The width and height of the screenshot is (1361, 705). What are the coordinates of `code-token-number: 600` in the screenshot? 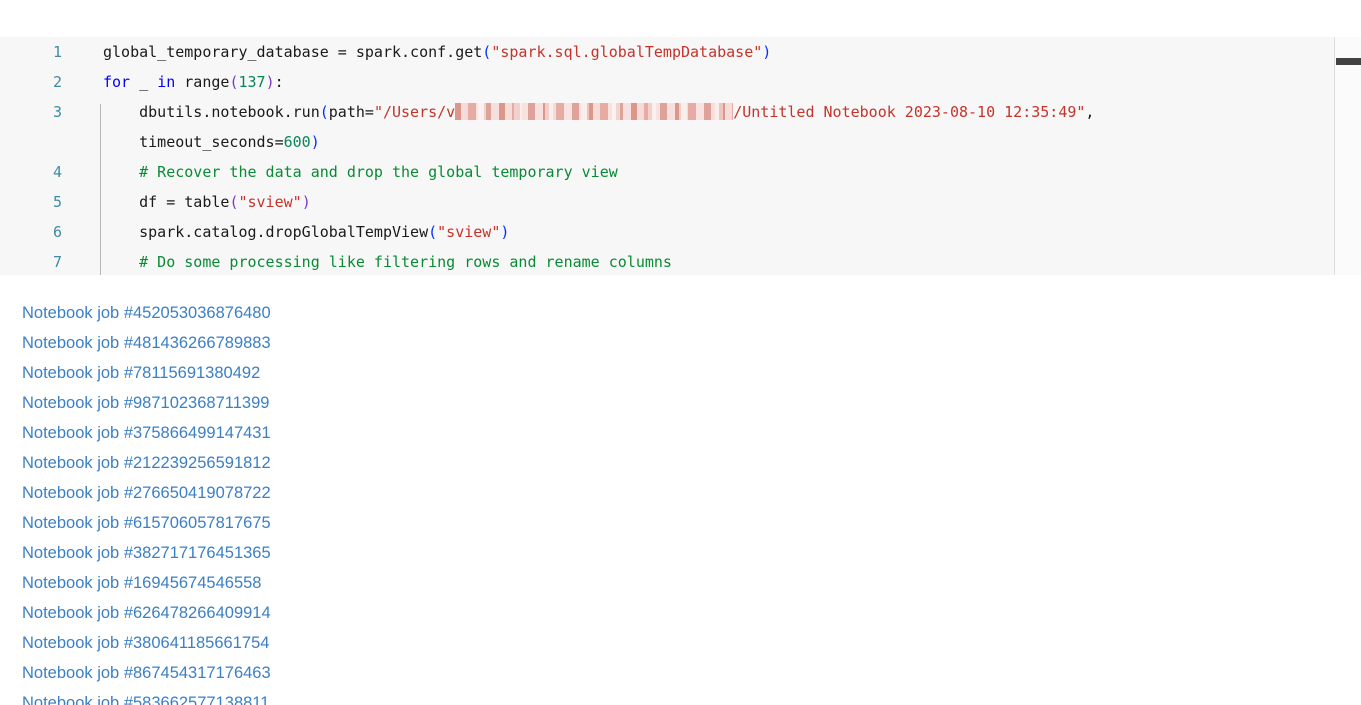 It's located at (297, 142).